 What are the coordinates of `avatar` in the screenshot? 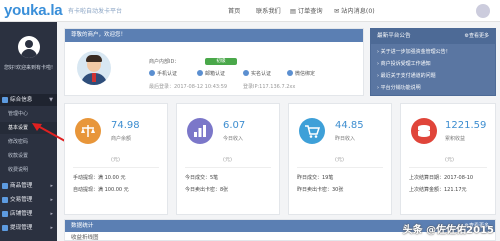 It's located at (29, 47).